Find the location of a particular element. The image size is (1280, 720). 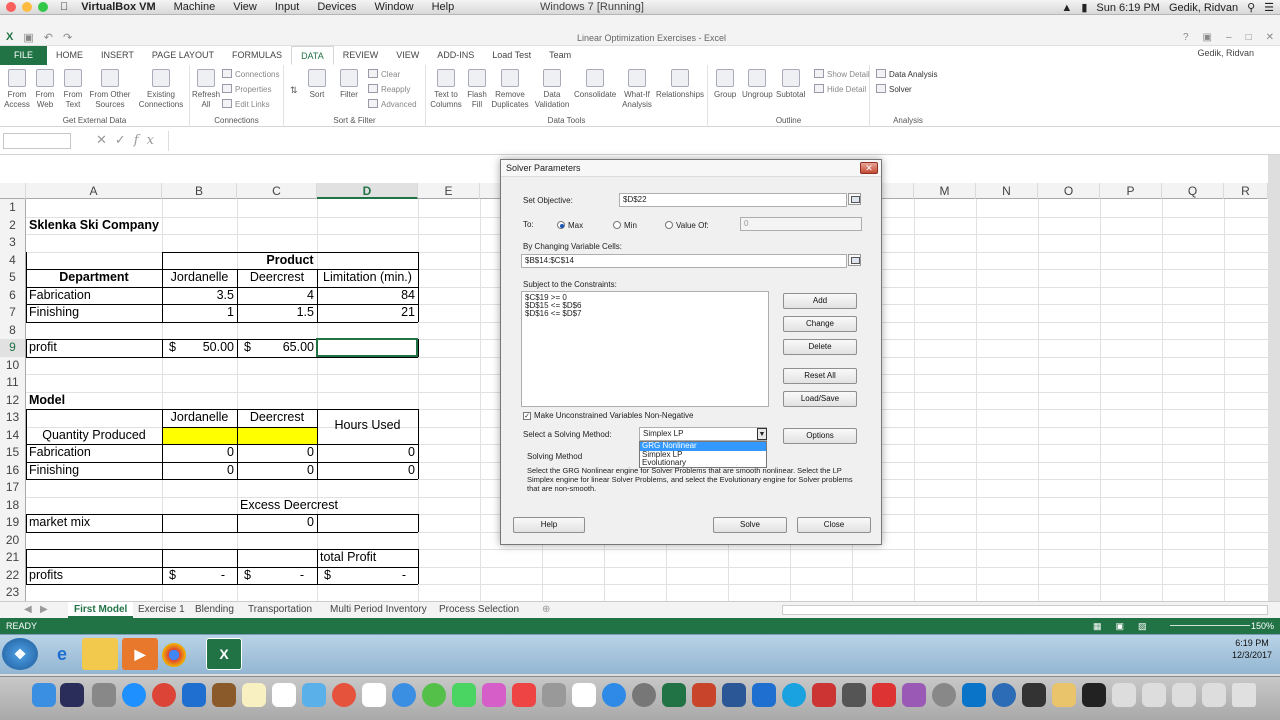

row-header: 1 is located at coordinates (13, 208).